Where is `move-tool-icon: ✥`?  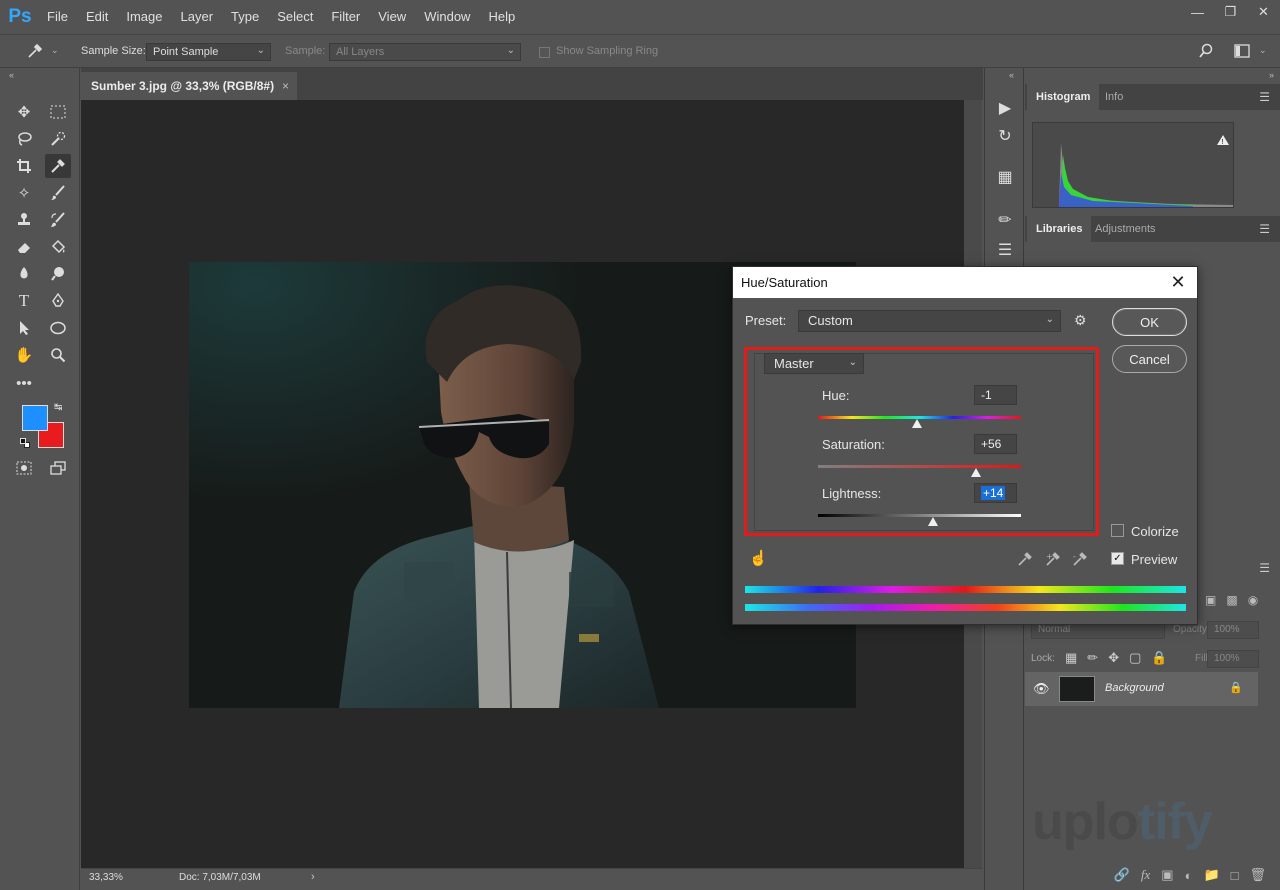
move-tool-icon: ✥ is located at coordinates (24, 112).